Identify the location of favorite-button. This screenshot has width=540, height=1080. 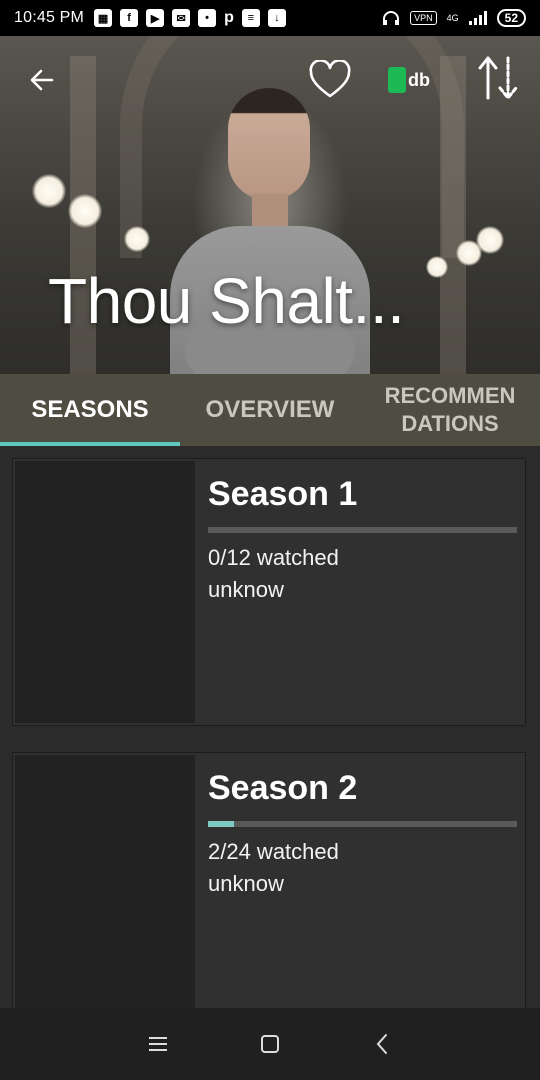
(330, 79).